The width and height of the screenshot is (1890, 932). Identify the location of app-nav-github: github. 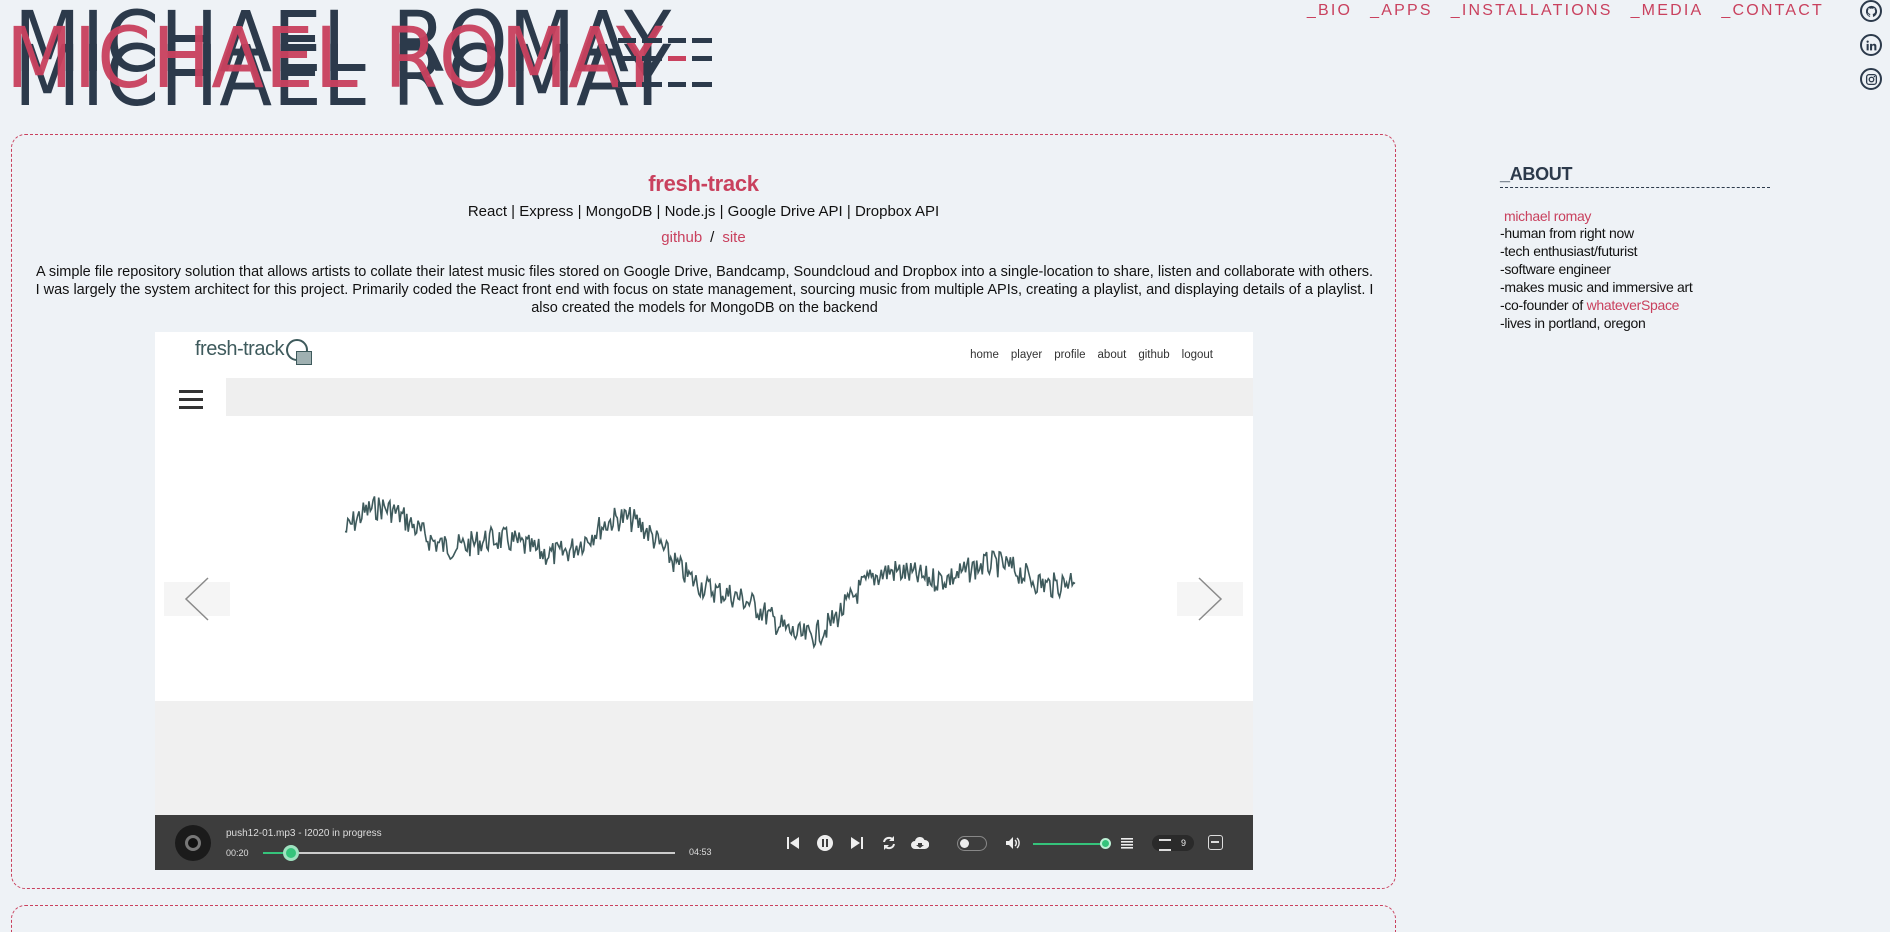
(1154, 355).